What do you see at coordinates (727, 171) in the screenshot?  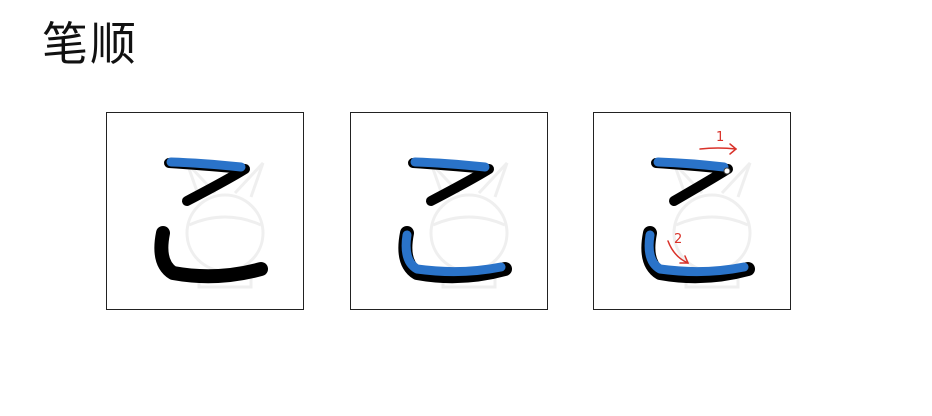 I see `cursor-icon` at bounding box center [727, 171].